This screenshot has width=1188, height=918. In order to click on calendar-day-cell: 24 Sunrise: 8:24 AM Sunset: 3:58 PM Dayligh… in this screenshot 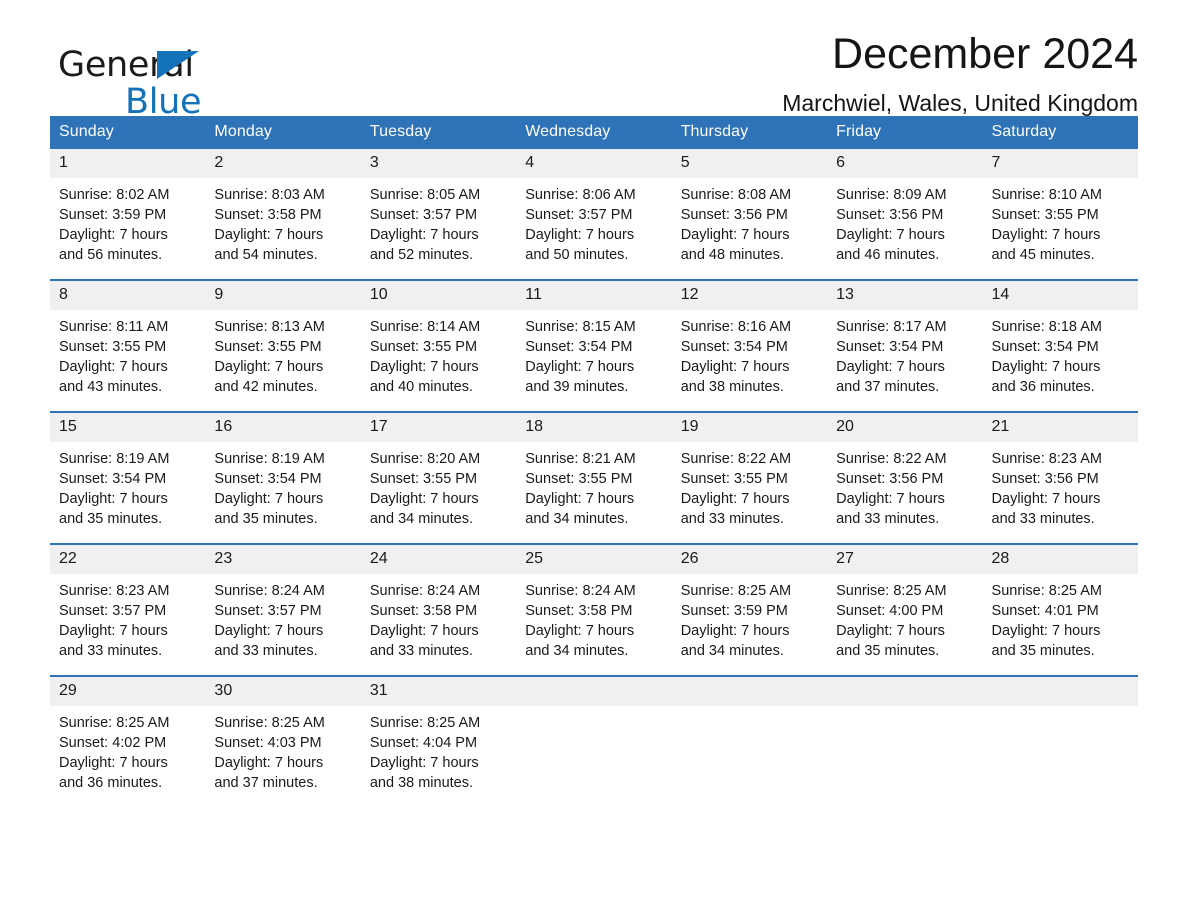, I will do `click(438, 609)`.